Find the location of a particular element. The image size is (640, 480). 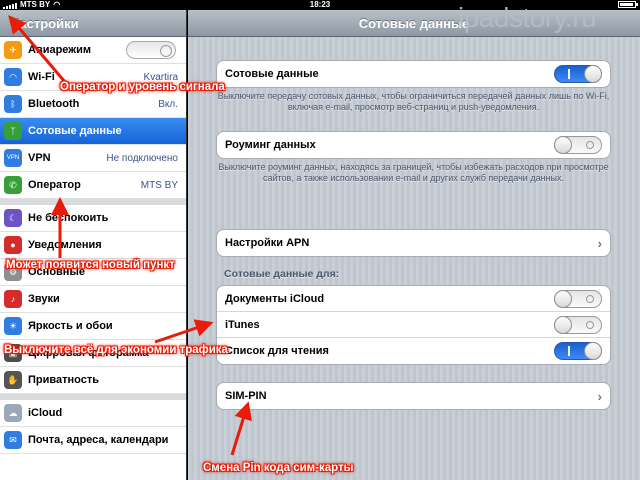

sidebar-item-label: iCloud is located at coordinates (45, 413).